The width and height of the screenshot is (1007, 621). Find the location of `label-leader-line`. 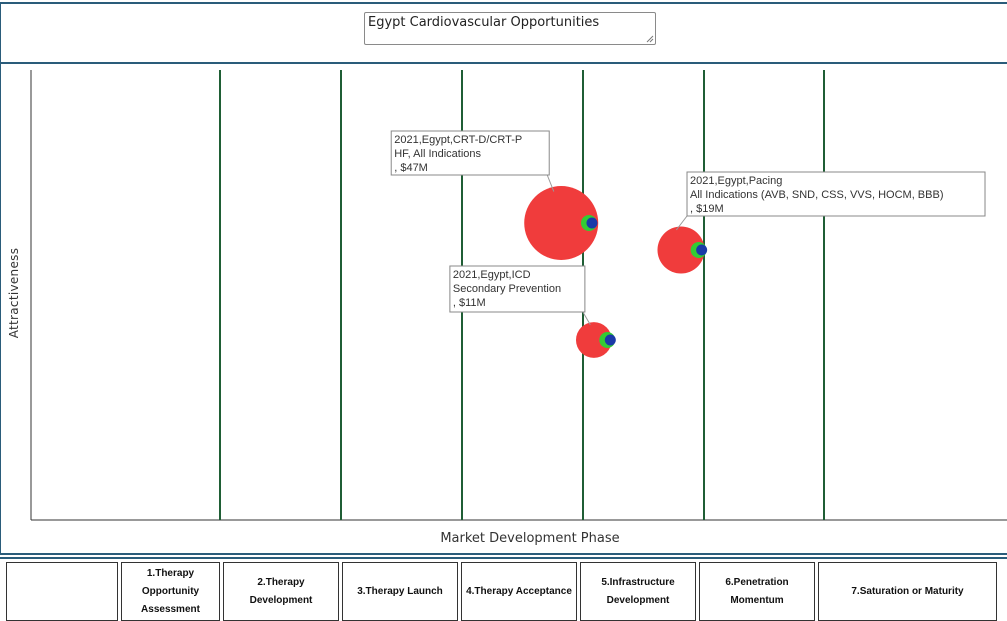

label-leader-line is located at coordinates (586, 318).